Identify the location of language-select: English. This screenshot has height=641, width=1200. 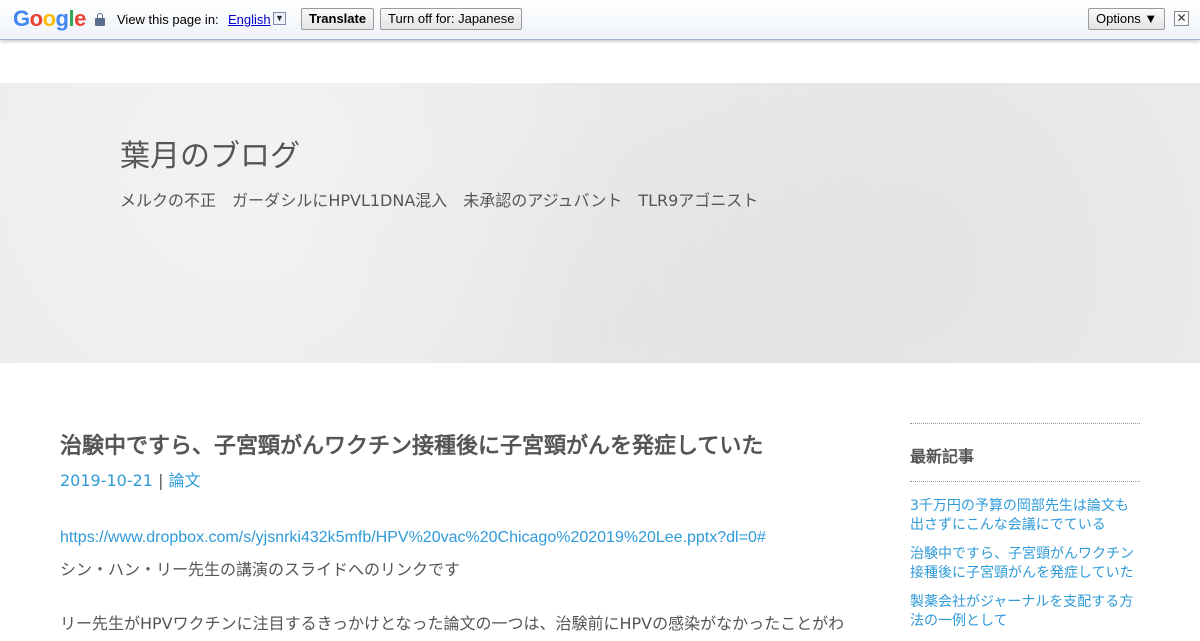
(249, 19).